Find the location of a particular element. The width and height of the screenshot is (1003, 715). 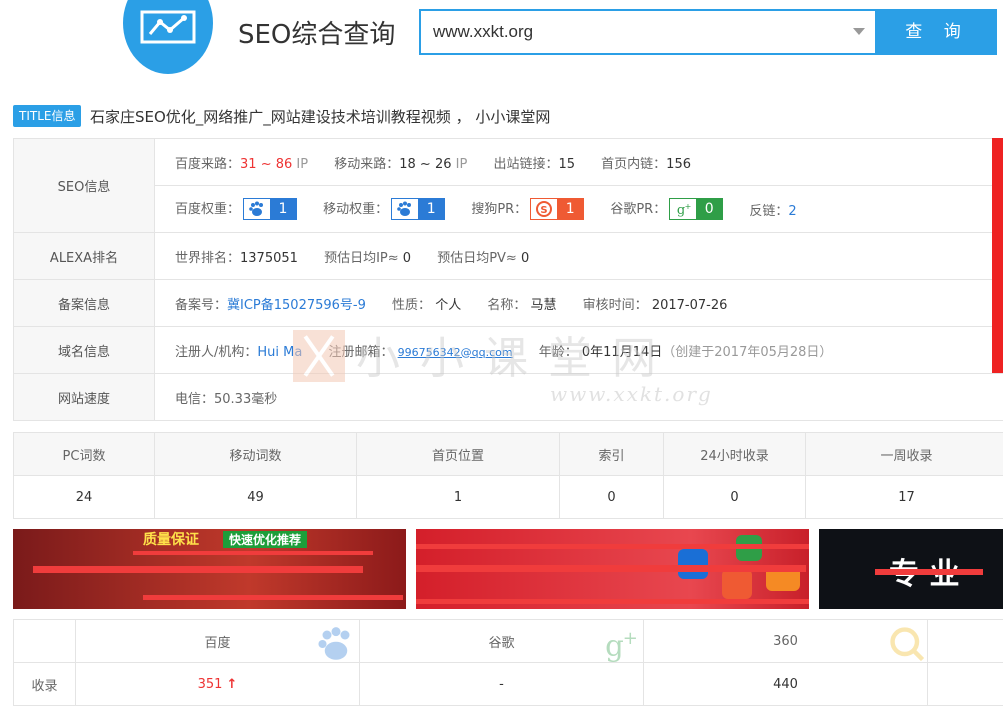

search-button: 查 询 is located at coordinates (937, 32).